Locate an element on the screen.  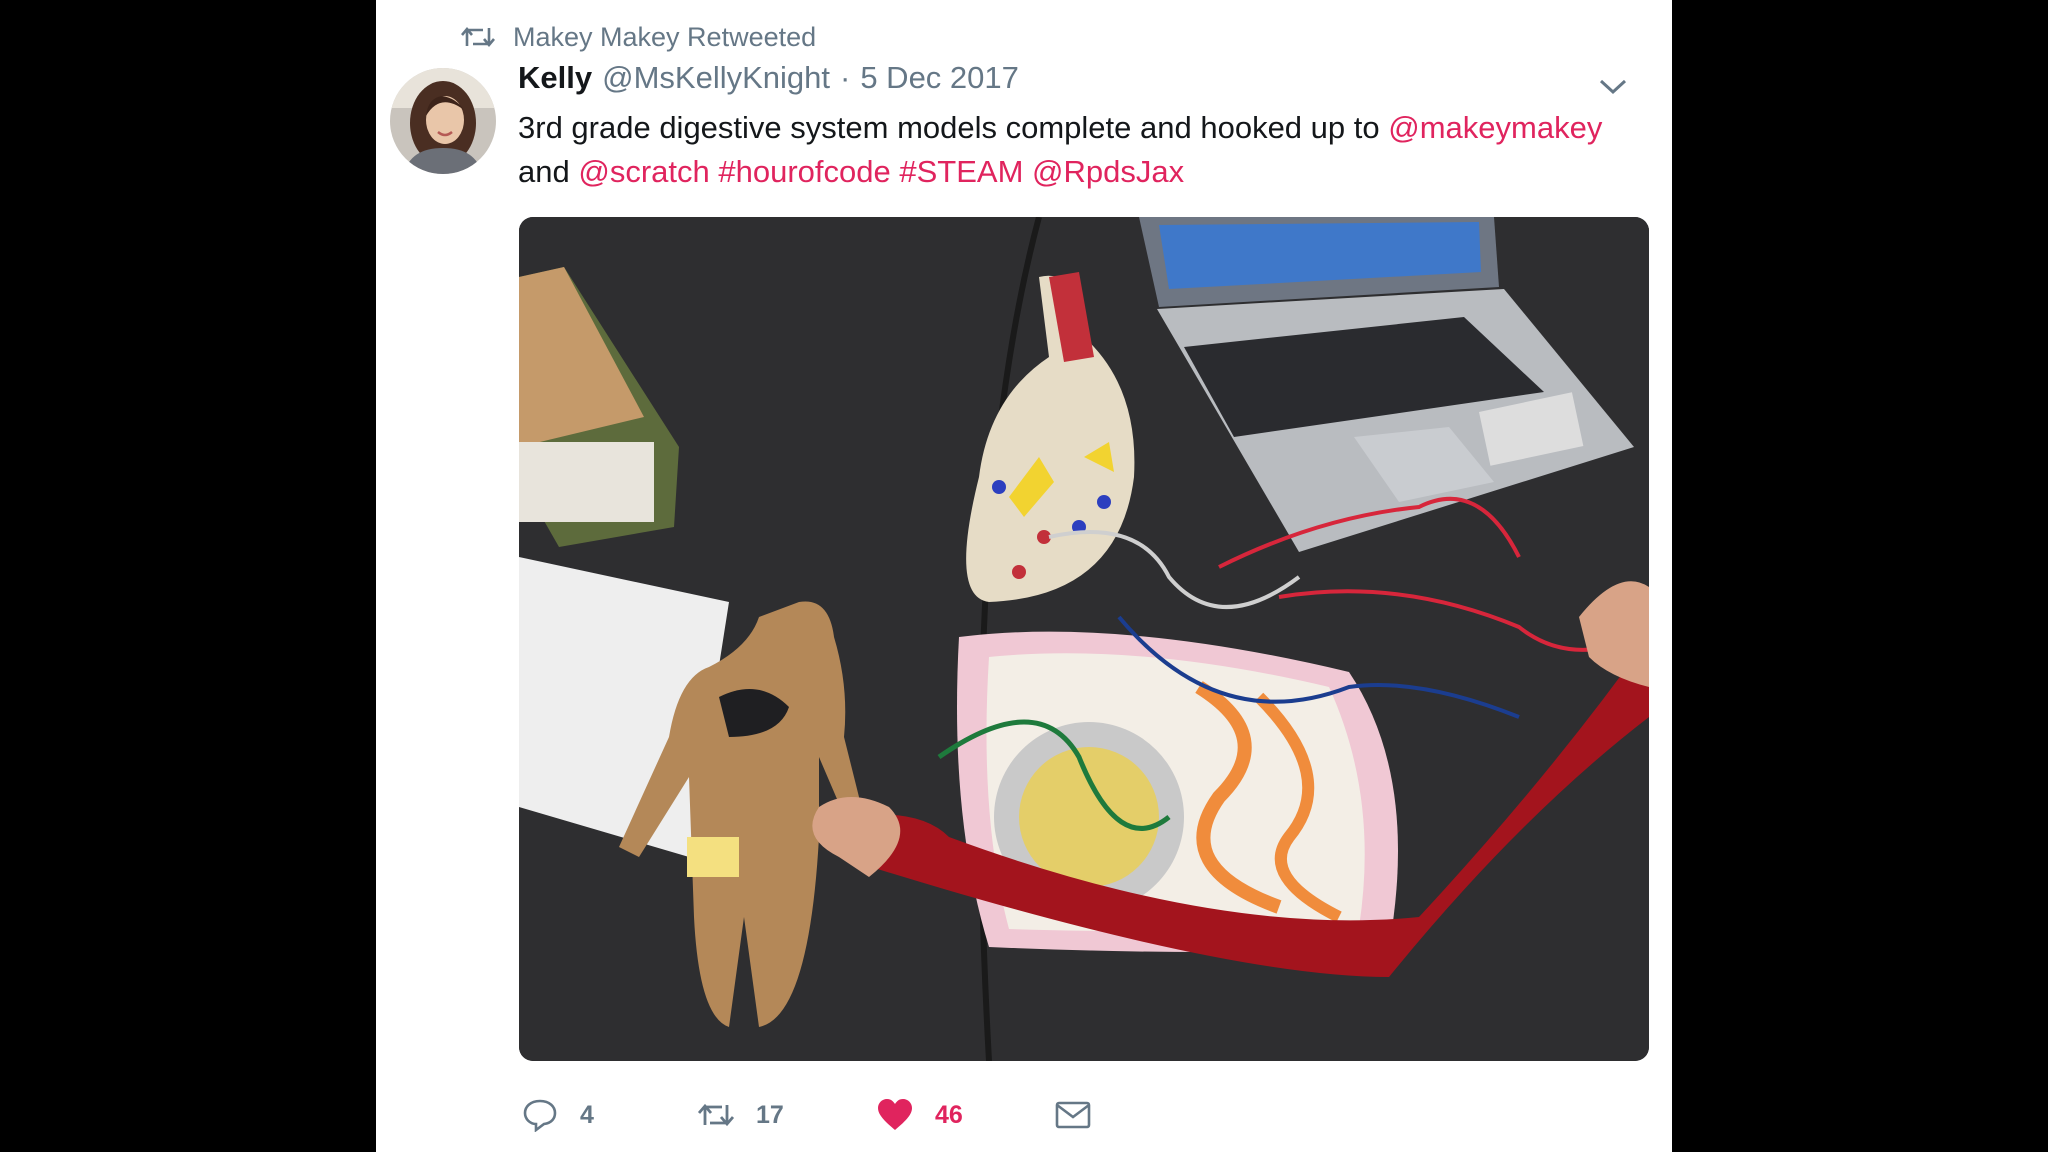
avatar is located at coordinates (443, 121).